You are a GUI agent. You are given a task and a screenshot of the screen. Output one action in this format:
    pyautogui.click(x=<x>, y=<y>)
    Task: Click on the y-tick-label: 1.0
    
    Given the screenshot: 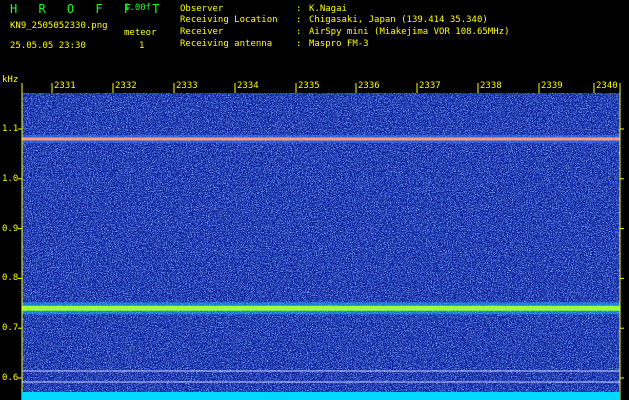 What is the action you would take?
    pyautogui.click(x=10, y=178)
    